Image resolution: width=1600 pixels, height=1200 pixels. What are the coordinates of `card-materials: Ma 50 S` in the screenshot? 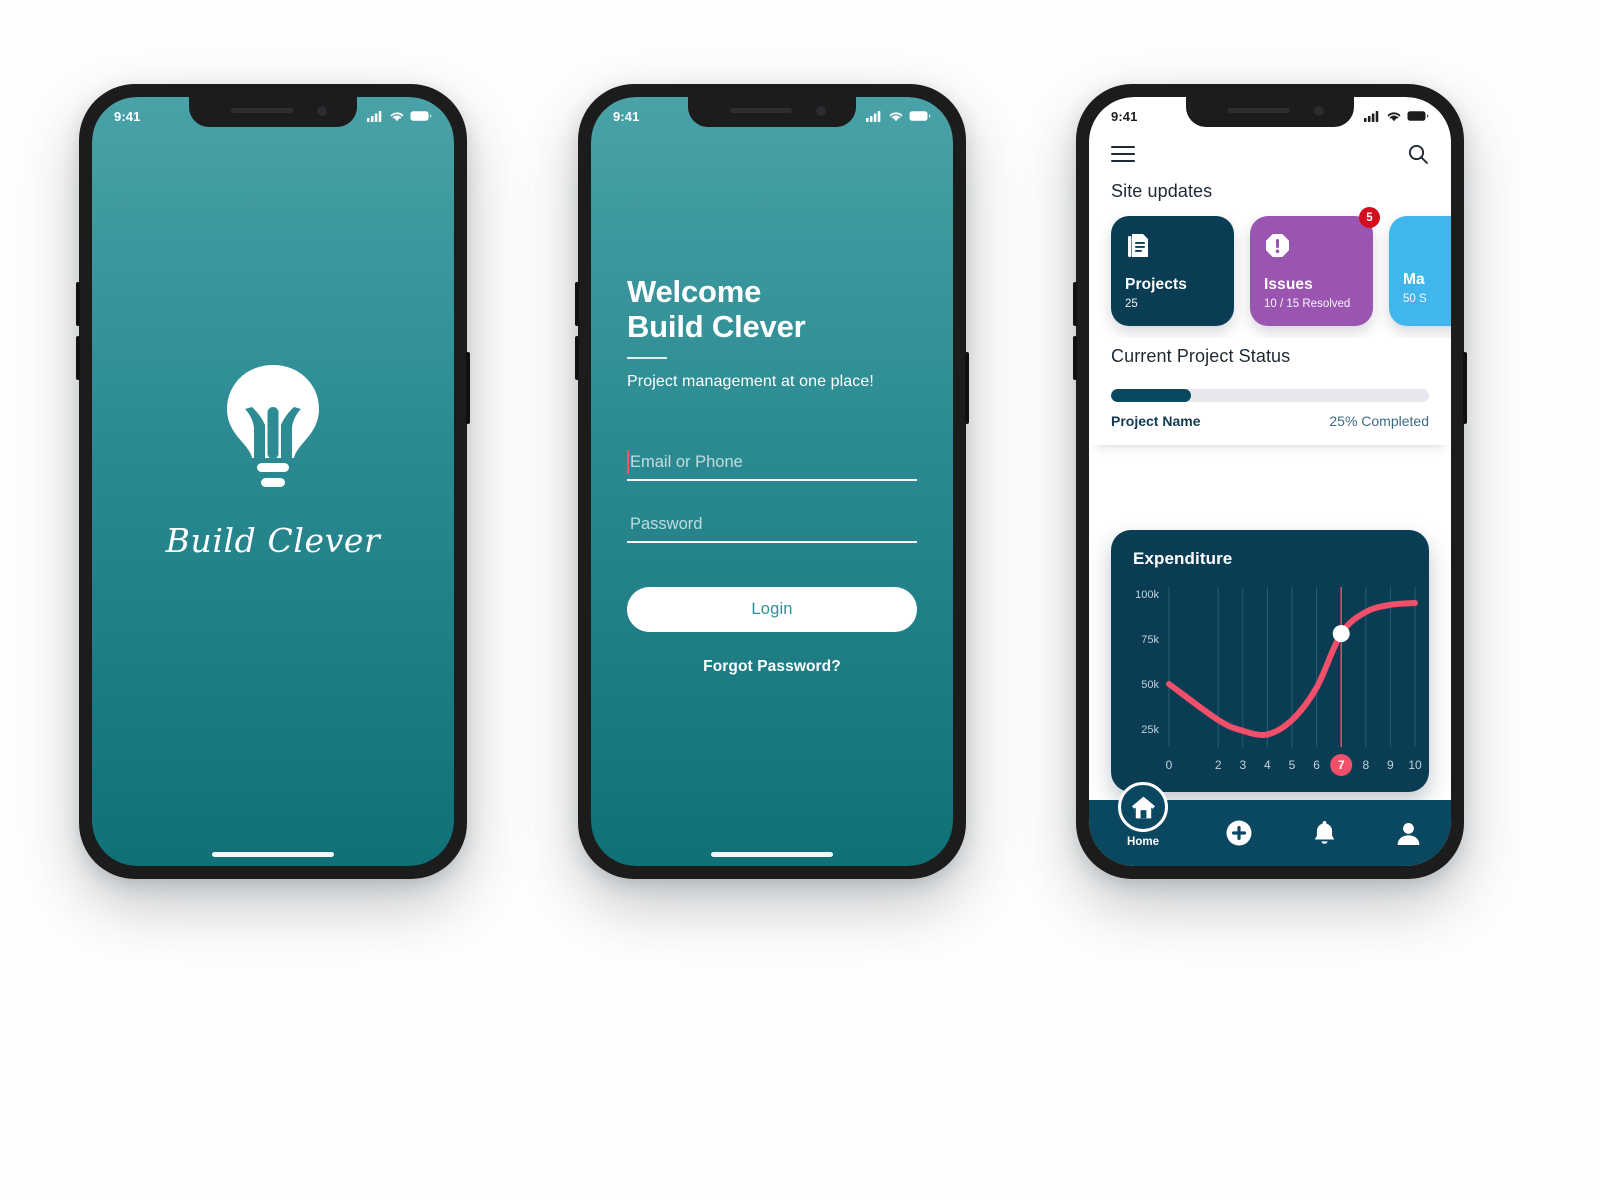 It's located at (1420, 271).